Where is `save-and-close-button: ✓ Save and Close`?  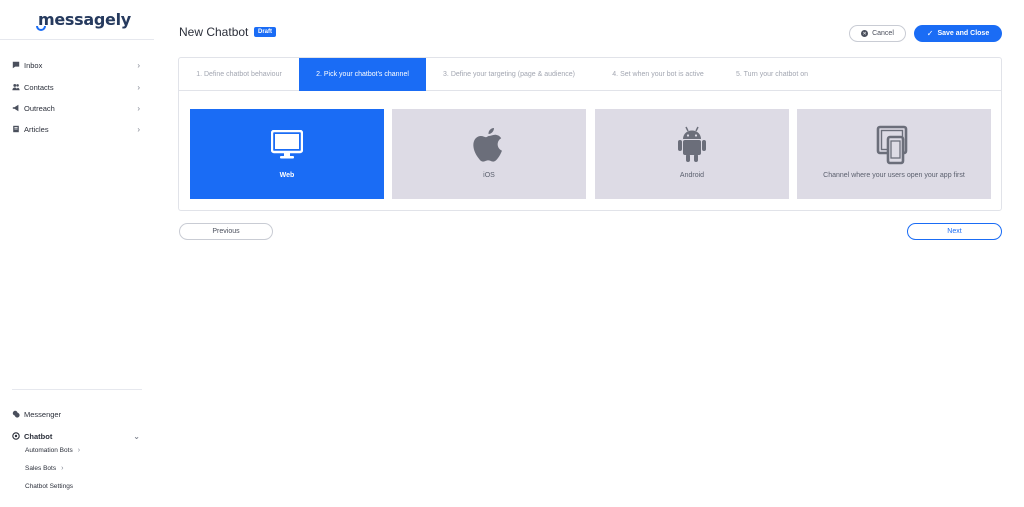
save-and-close-button: ✓ Save and Close is located at coordinates (958, 33).